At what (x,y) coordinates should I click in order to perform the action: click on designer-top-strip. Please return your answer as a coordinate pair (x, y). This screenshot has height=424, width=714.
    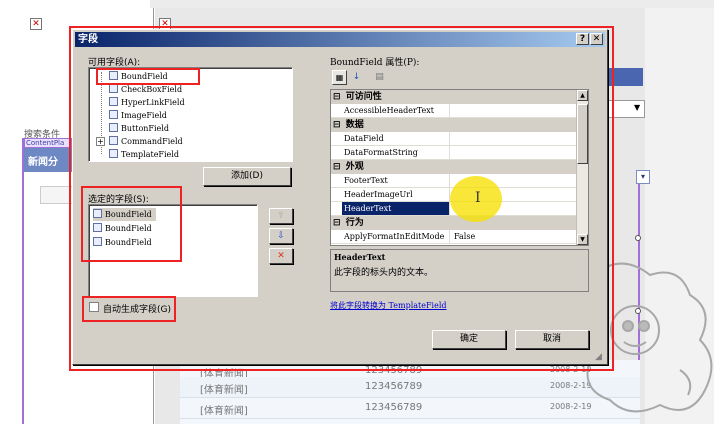
    Looking at the image, I should click on (432, 4).